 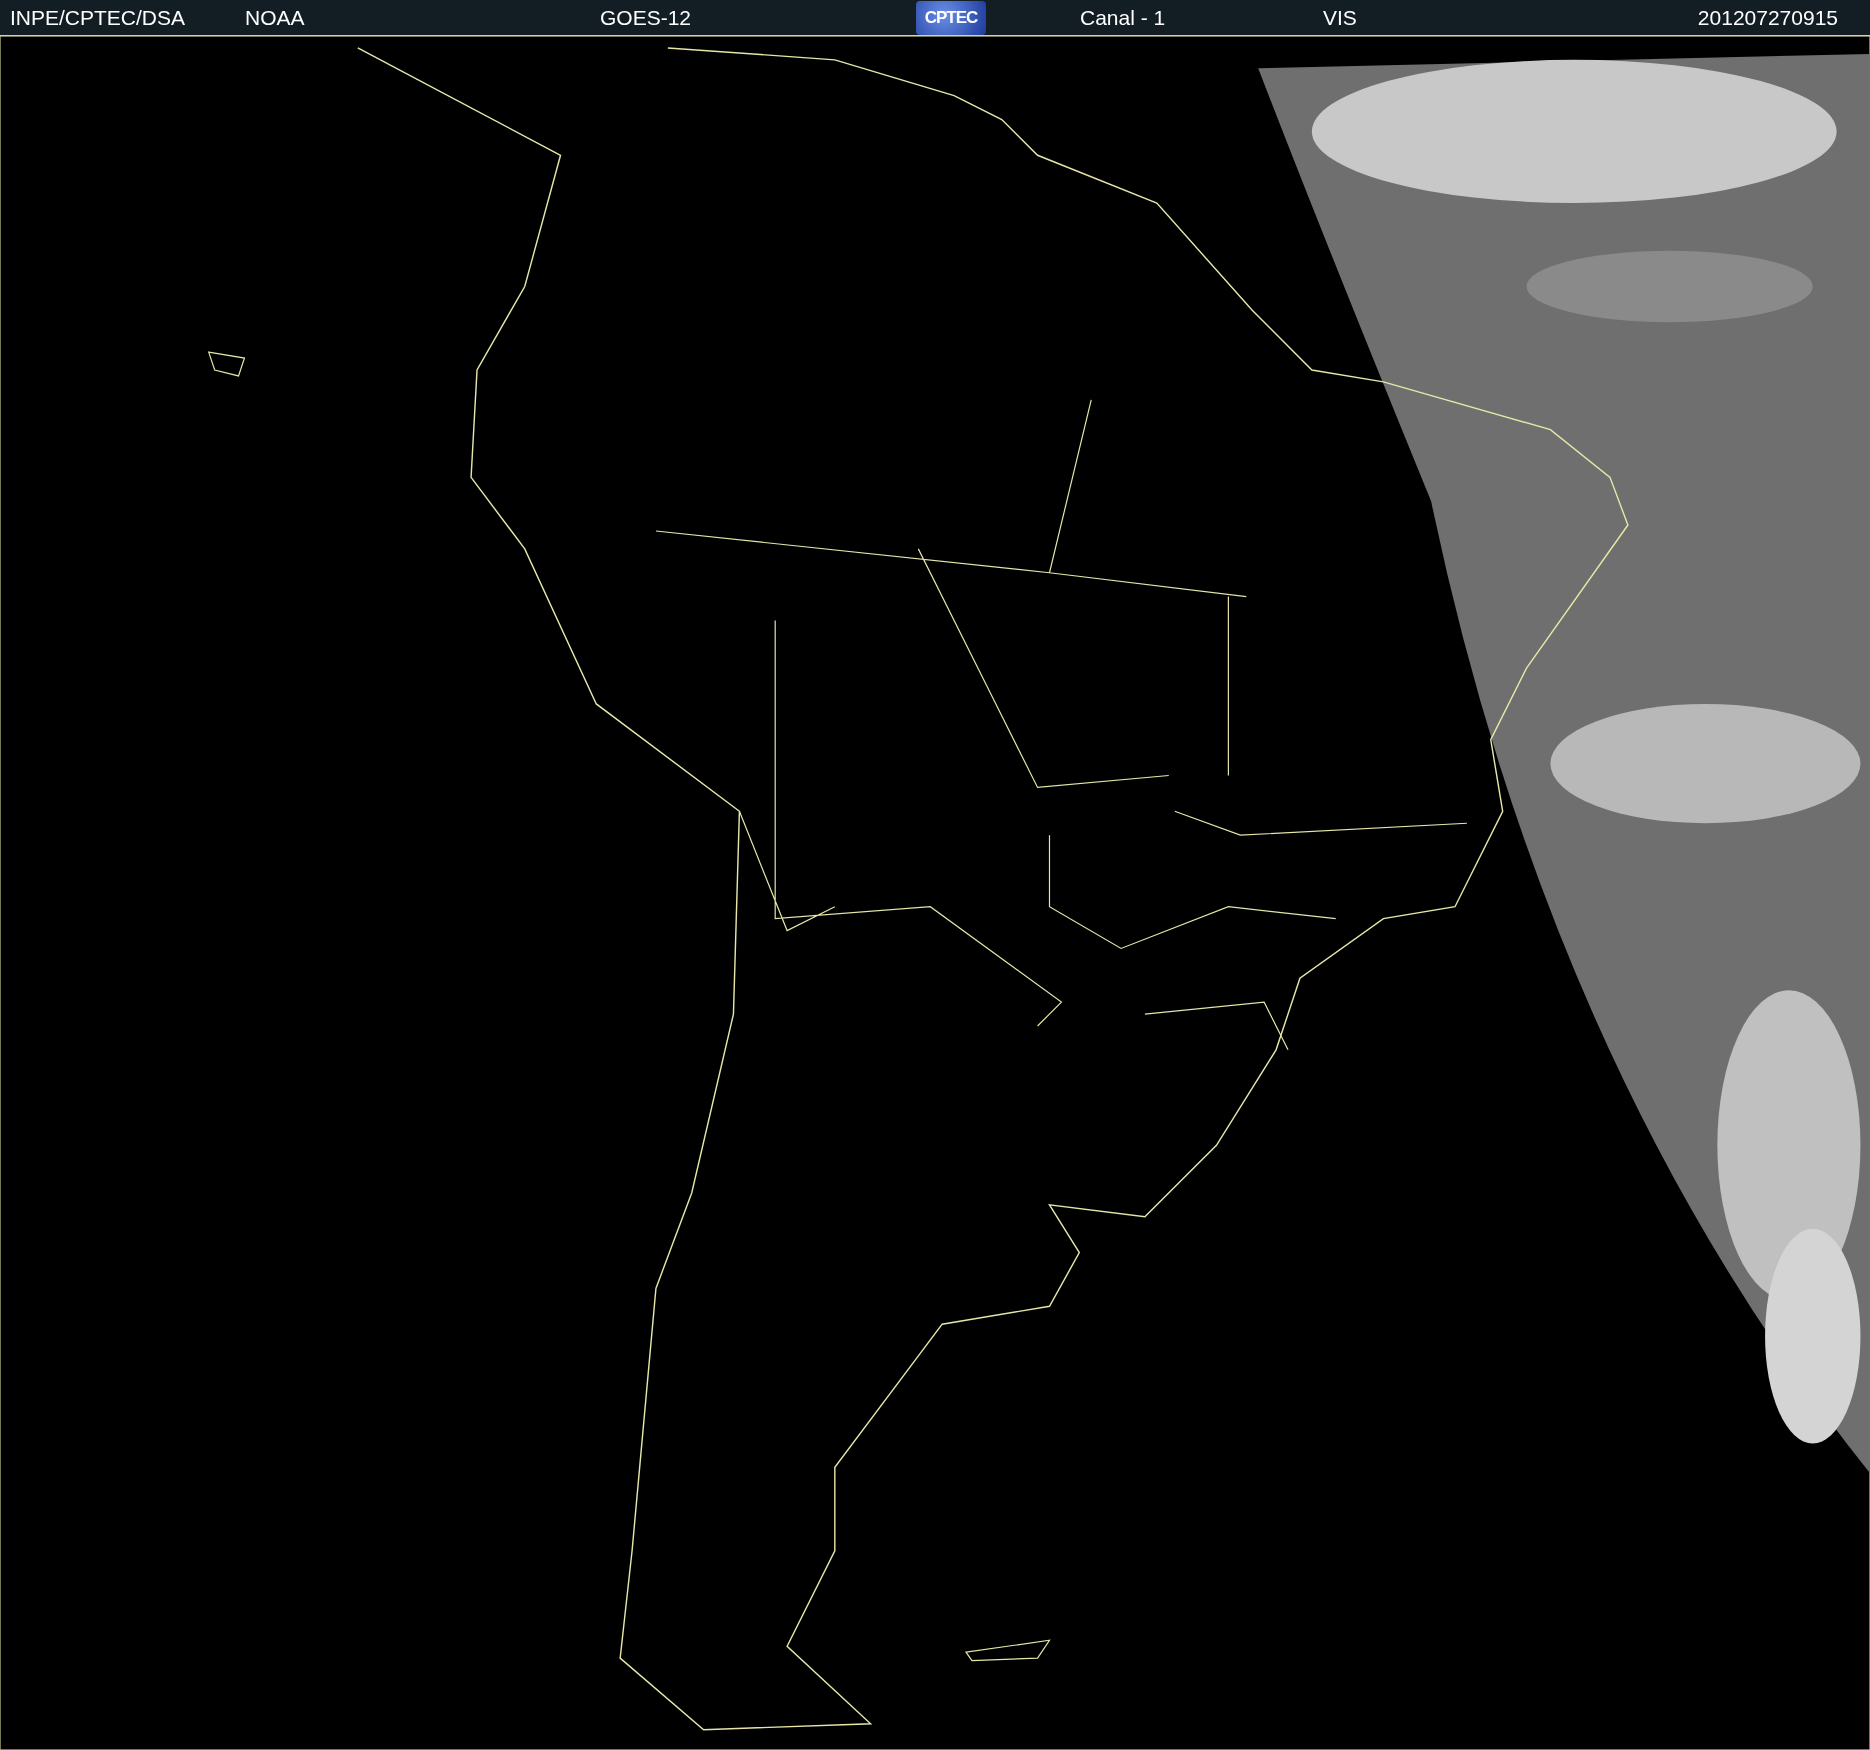 What do you see at coordinates (98, 17) in the screenshot?
I see `source-label: INPE/CPTEC/DSA` at bounding box center [98, 17].